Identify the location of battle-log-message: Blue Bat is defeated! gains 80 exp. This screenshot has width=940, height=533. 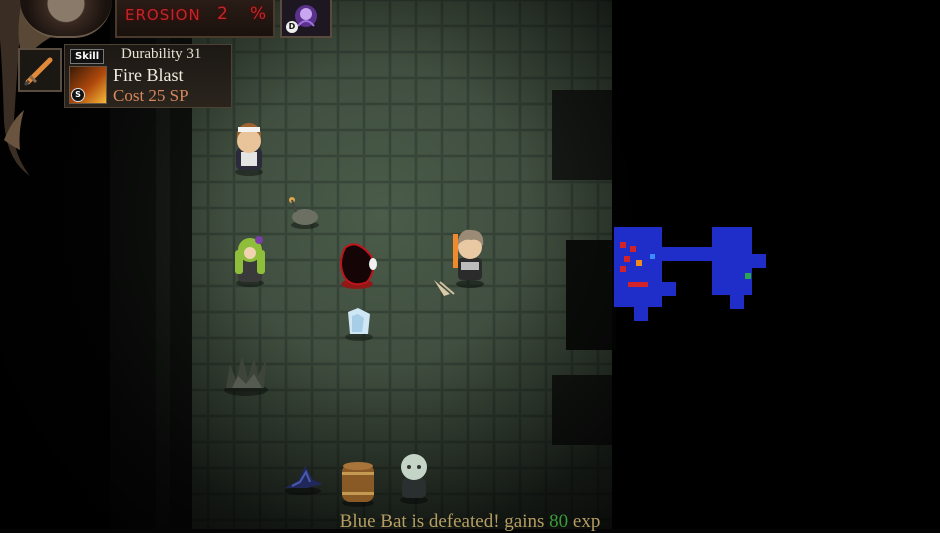
(470, 522).